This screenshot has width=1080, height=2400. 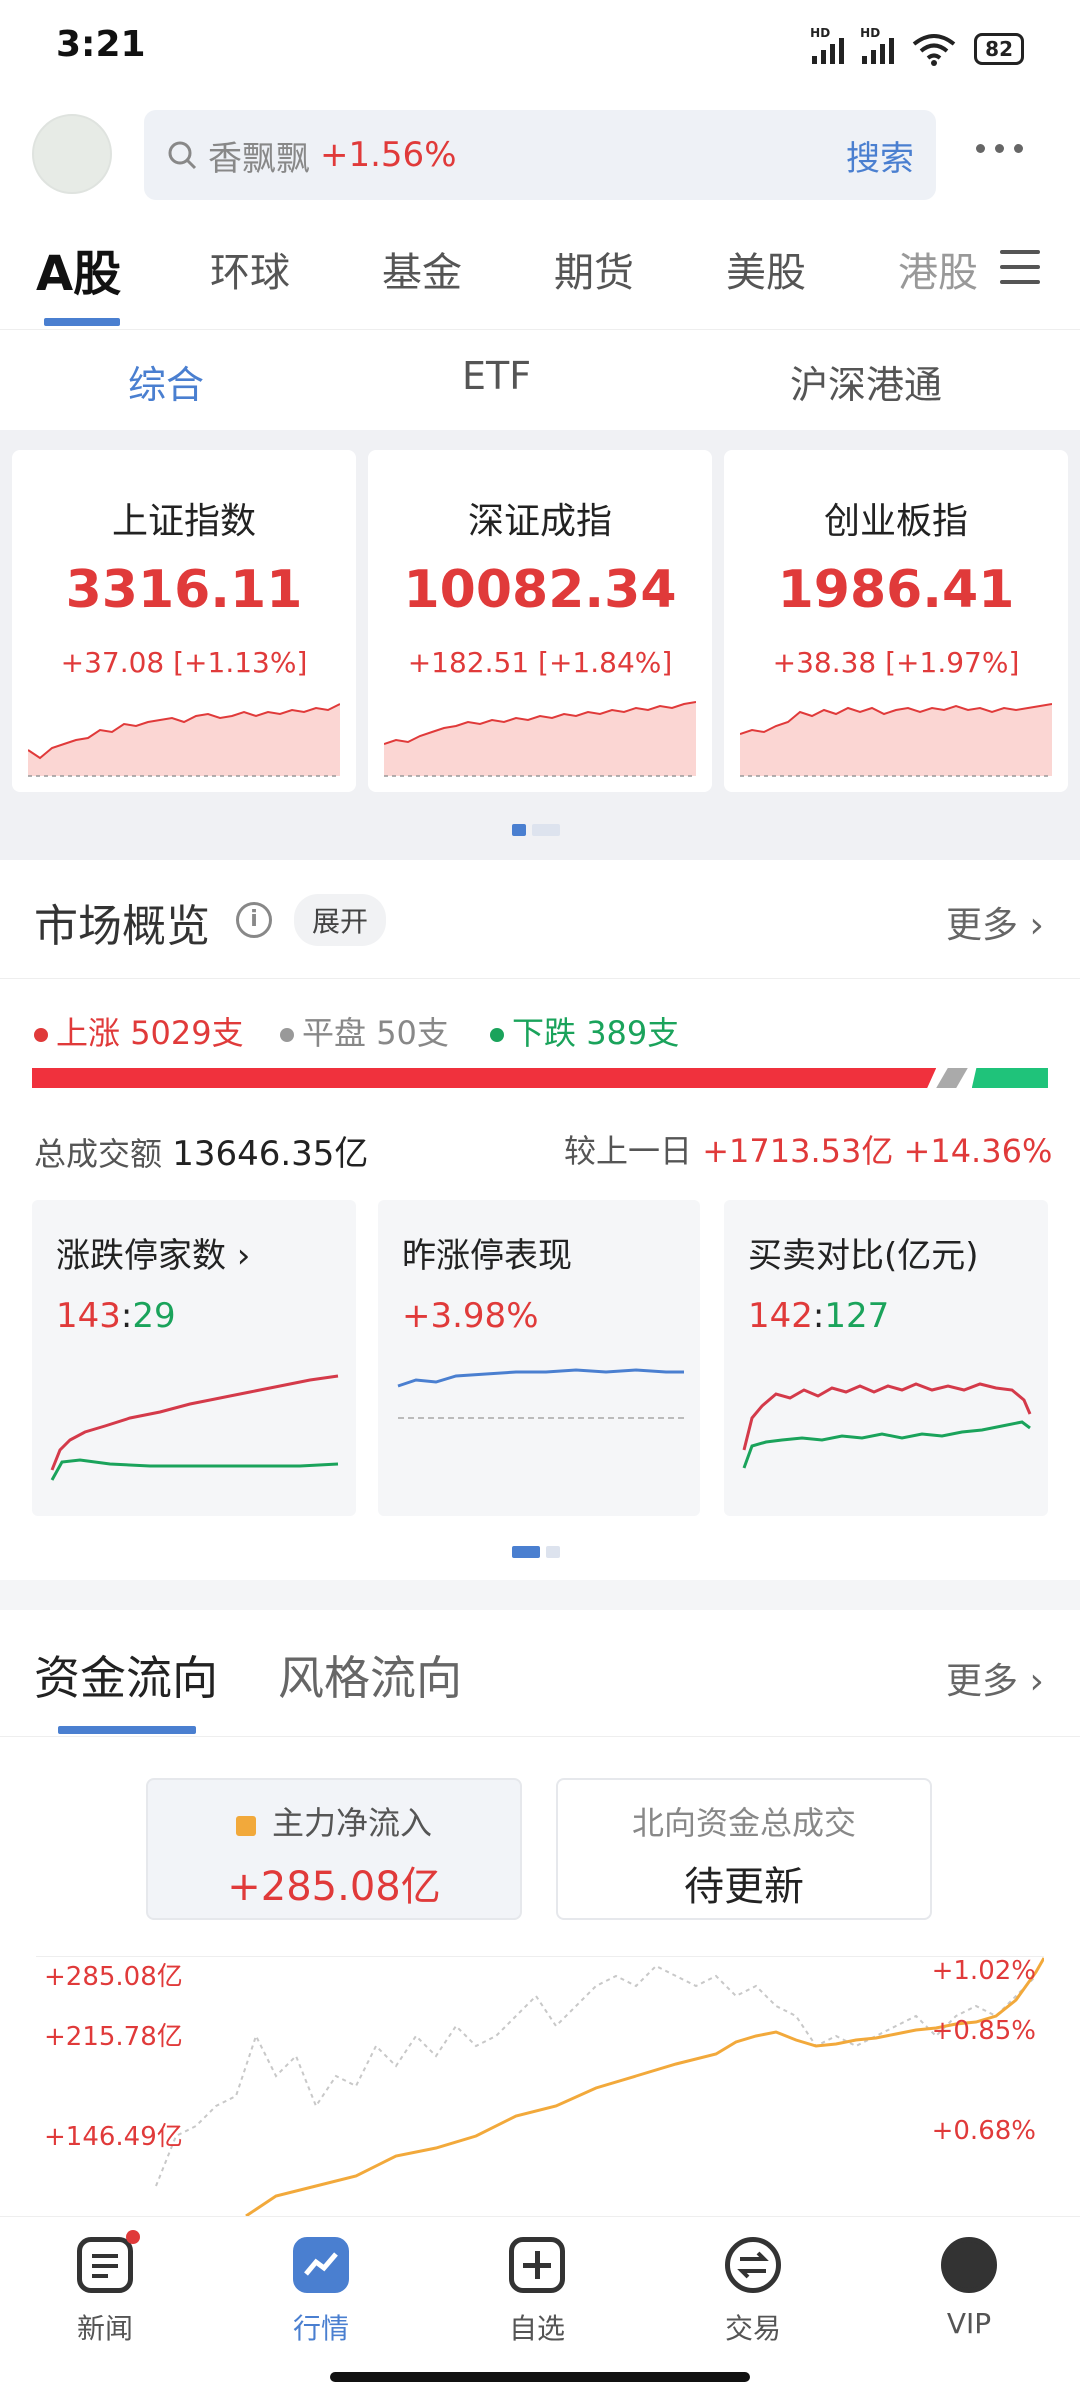 What do you see at coordinates (999, 49) in the screenshot?
I see `battery-icon: 82` at bounding box center [999, 49].